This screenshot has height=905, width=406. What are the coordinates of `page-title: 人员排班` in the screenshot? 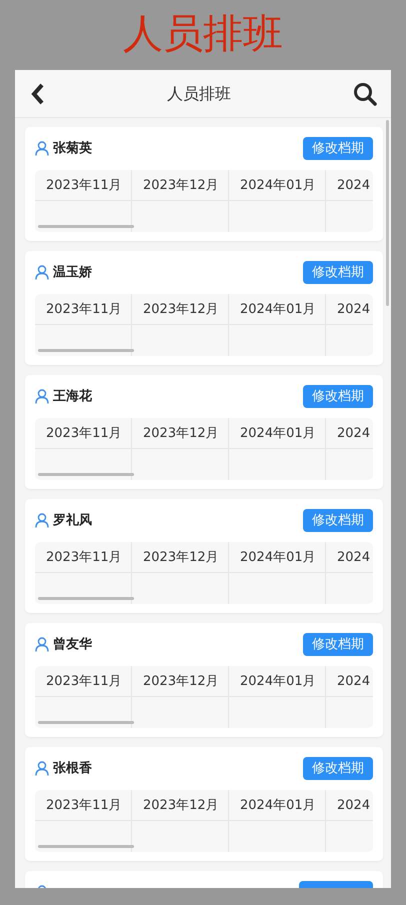 It's located at (203, 34).